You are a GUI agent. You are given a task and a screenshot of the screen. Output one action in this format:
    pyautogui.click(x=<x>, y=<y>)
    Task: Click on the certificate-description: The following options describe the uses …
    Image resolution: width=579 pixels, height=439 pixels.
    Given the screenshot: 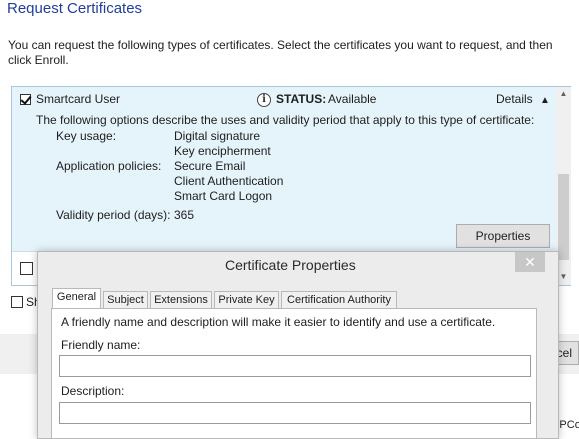 What is the action you would take?
    pyautogui.click(x=285, y=120)
    